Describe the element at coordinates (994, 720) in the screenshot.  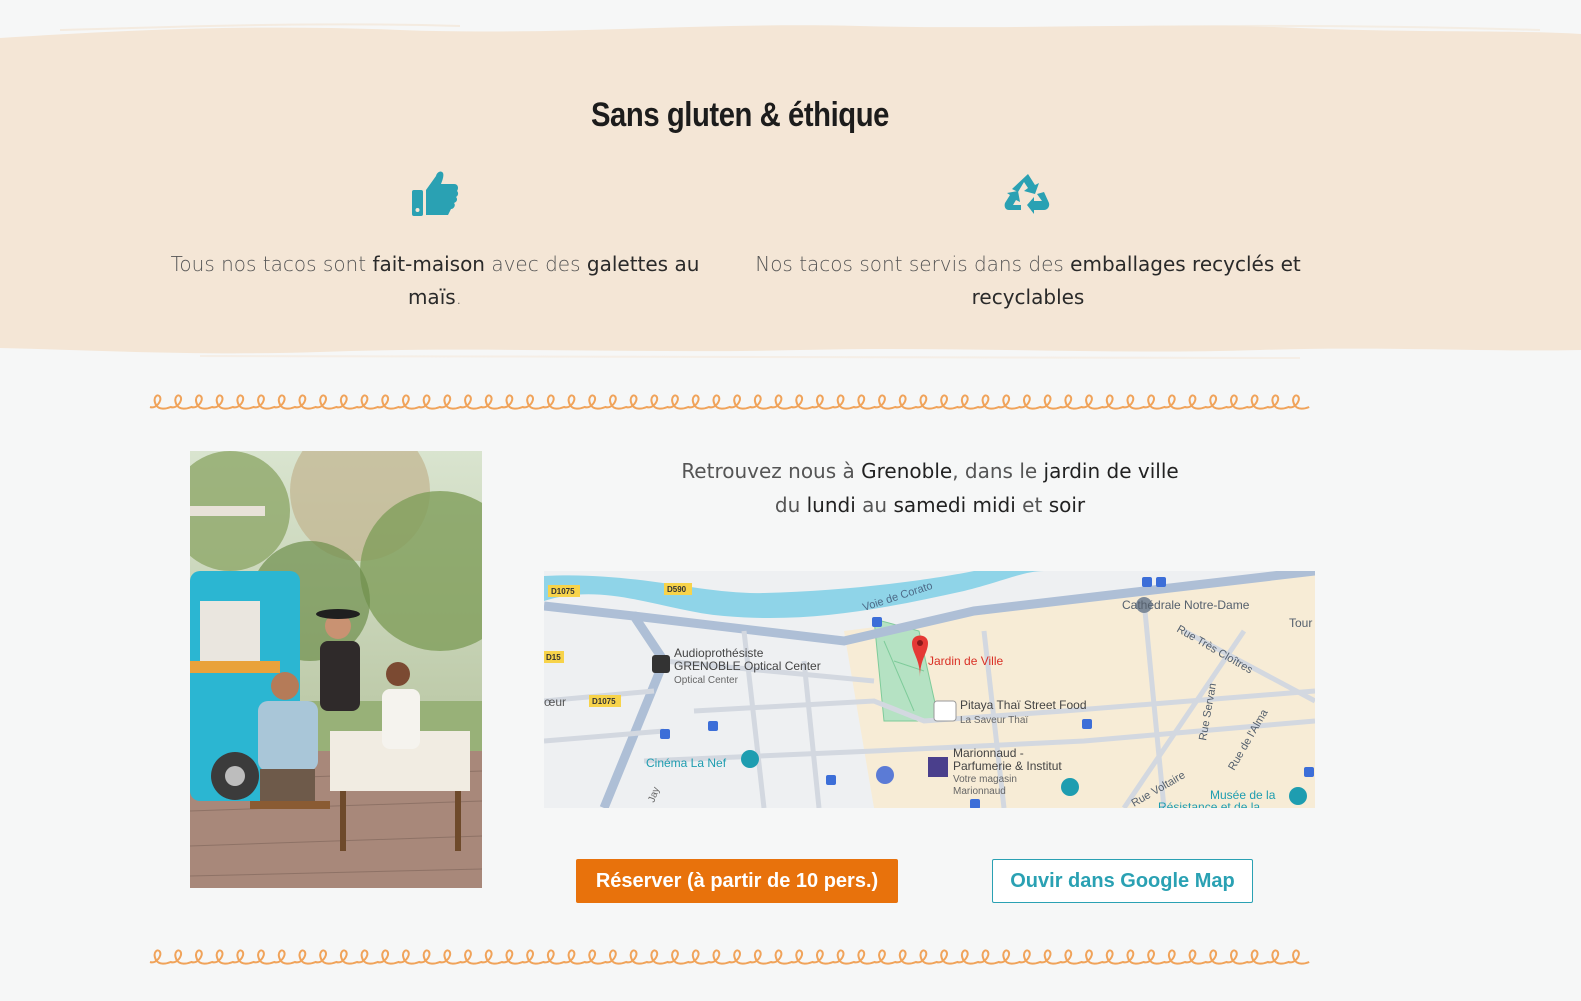
I see `map-label-pitaya-2: La Saveur Thaï` at that location.